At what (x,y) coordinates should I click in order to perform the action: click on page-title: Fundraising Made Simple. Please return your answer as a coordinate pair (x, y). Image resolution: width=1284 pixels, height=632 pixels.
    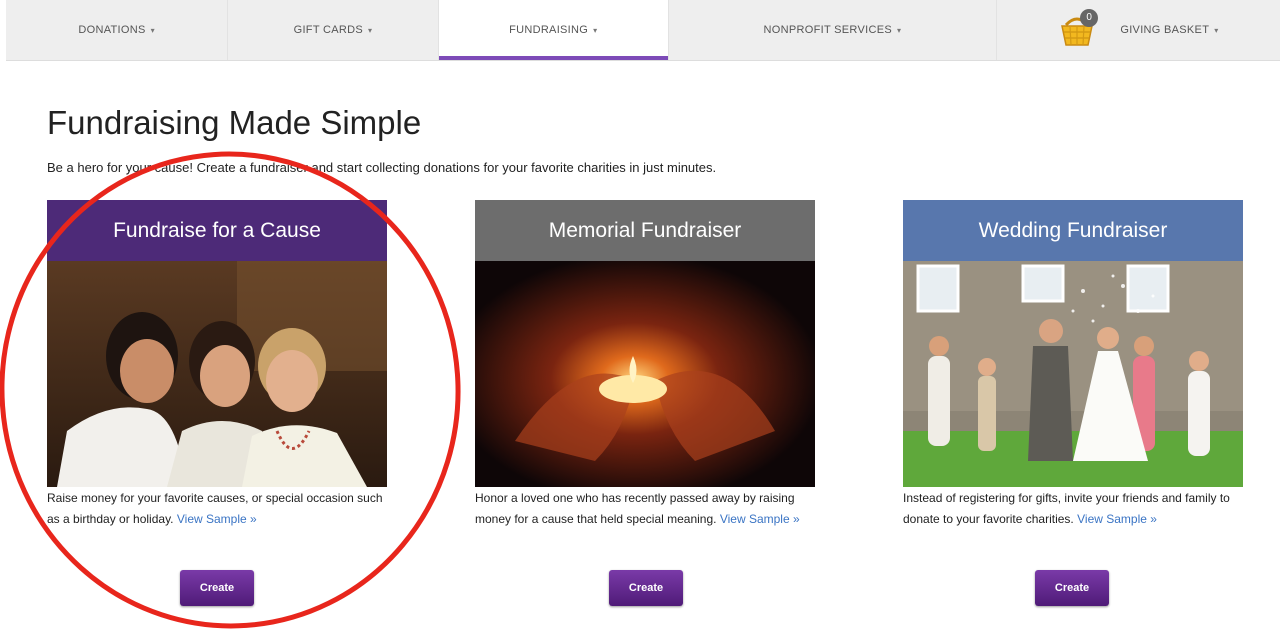
    Looking at the image, I should click on (234, 122).